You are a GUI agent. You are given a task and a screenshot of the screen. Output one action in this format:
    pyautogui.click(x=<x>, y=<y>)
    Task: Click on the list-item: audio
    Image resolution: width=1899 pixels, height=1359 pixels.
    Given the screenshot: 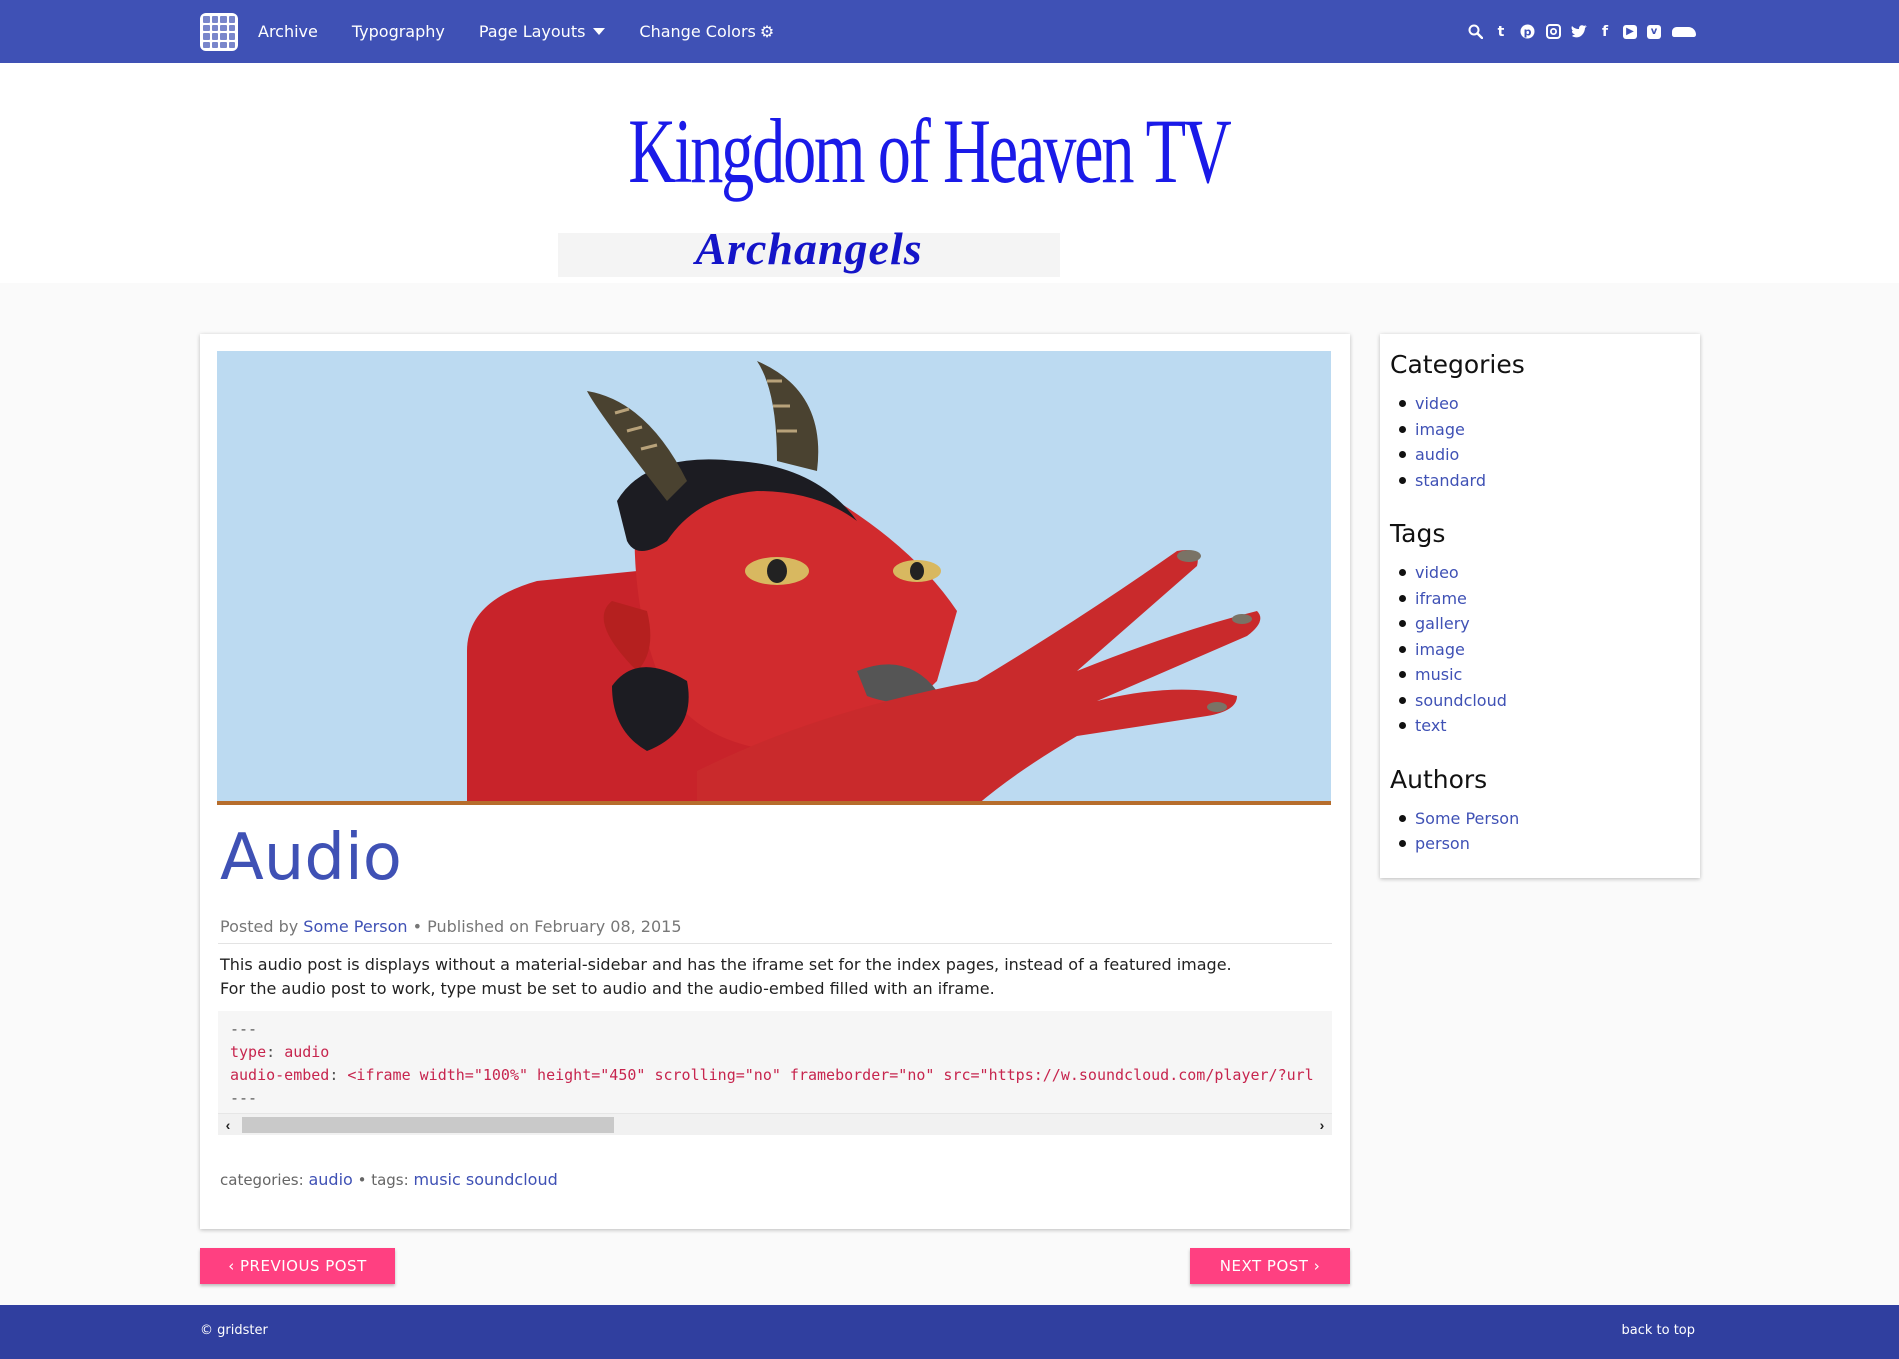 What is the action you would take?
    pyautogui.click(x=1540, y=455)
    